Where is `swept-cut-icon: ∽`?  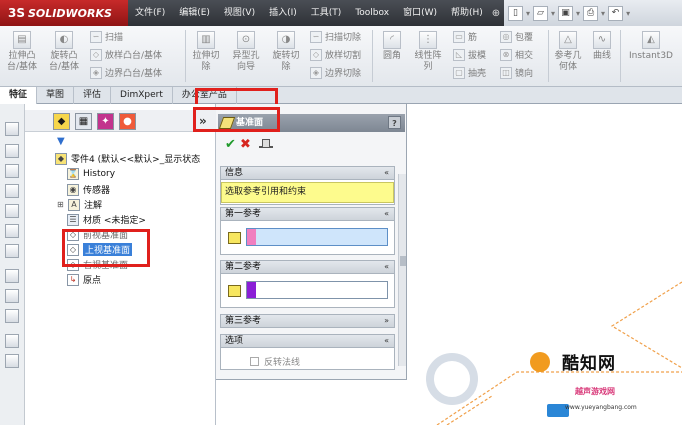 swept-cut-icon: ∽ is located at coordinates (316, 36).